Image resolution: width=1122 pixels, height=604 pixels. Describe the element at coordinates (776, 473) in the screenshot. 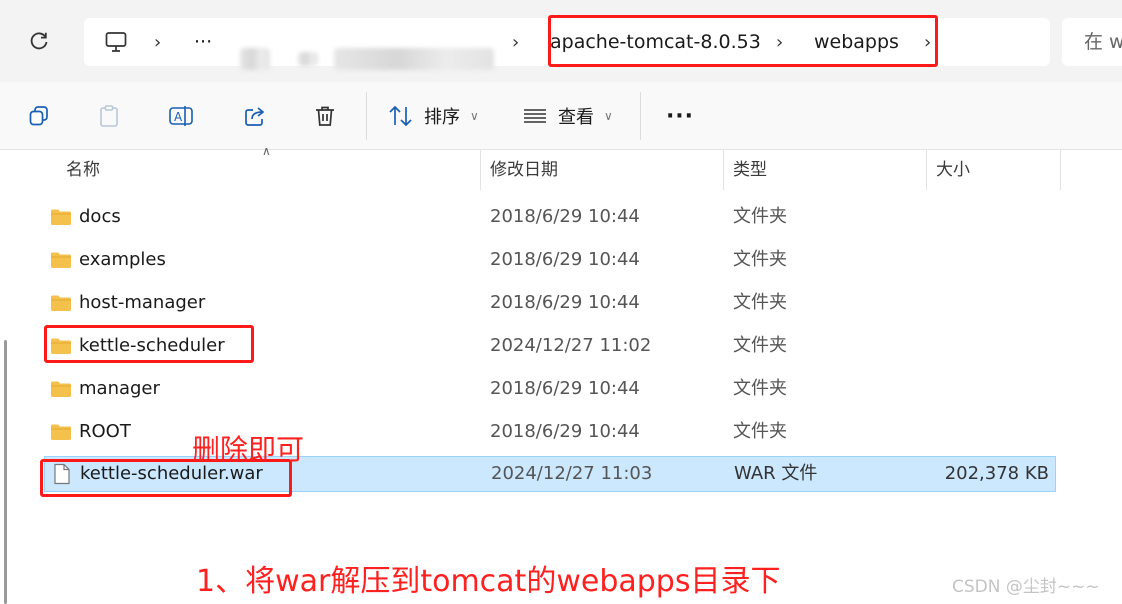

I see `file-type: WAR 文件` at that location.